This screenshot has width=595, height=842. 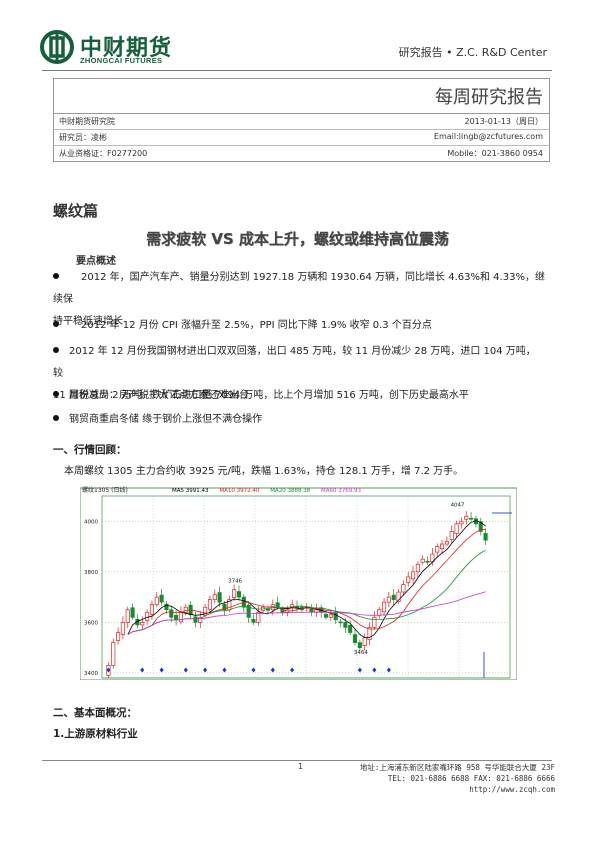 I want to click on report-headline: 需求疲软 VS 成本上升，螺纹或维持高位震荡, so click(x=297, y=239).